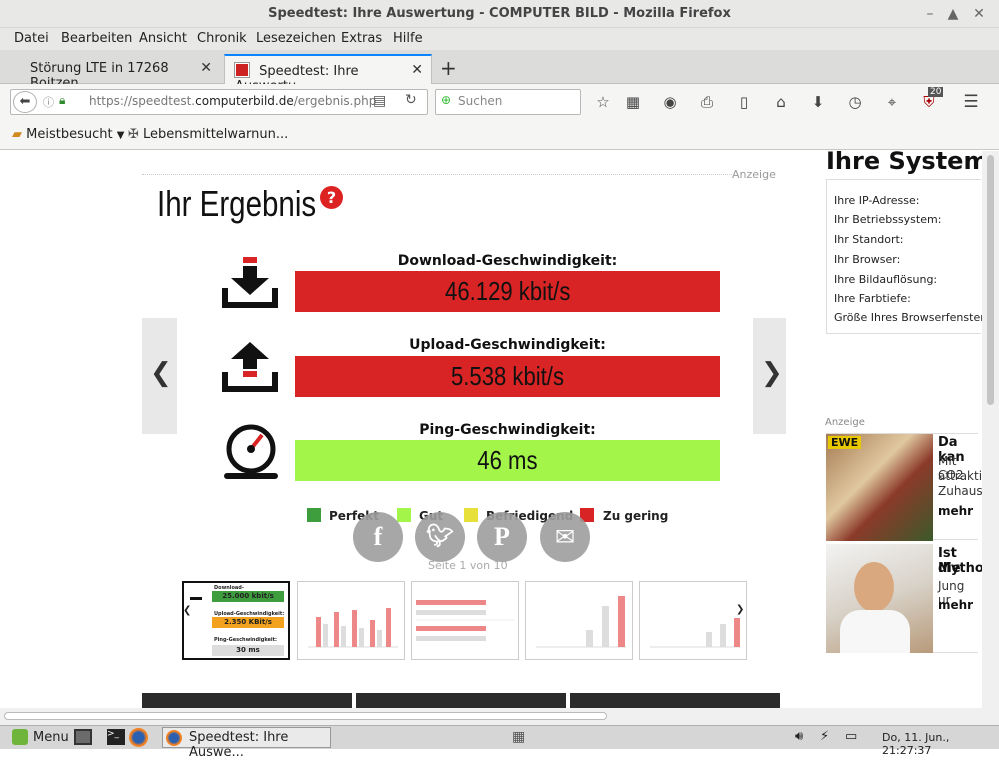  I want to click on divider, so click(437, 174).